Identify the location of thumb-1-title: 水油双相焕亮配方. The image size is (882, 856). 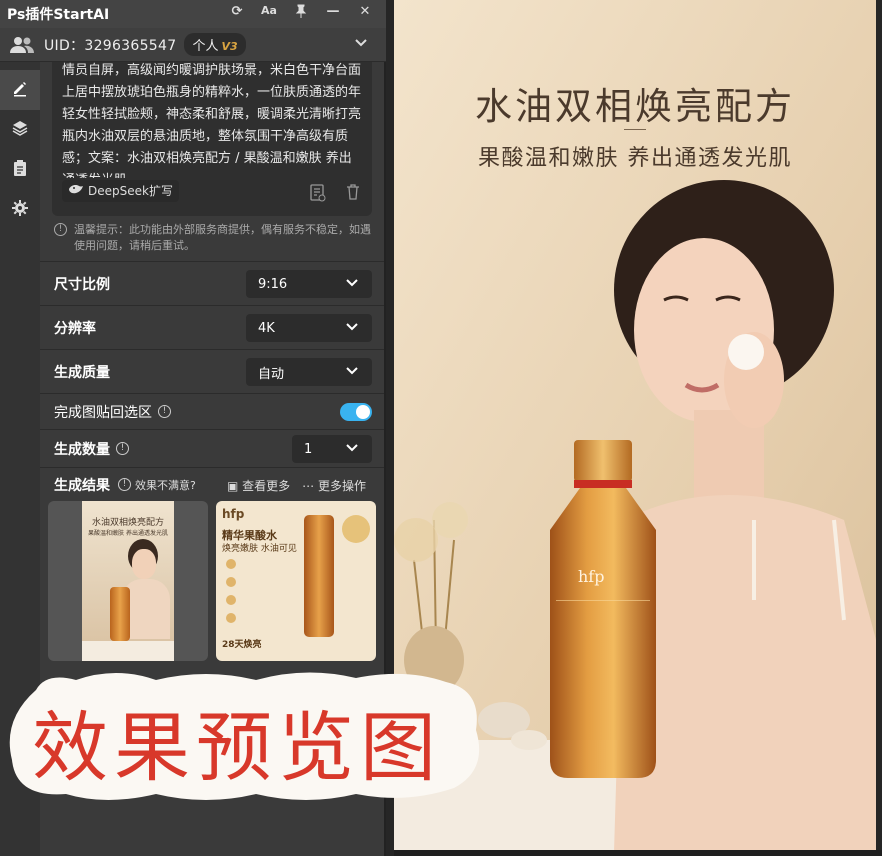
(127, 523).